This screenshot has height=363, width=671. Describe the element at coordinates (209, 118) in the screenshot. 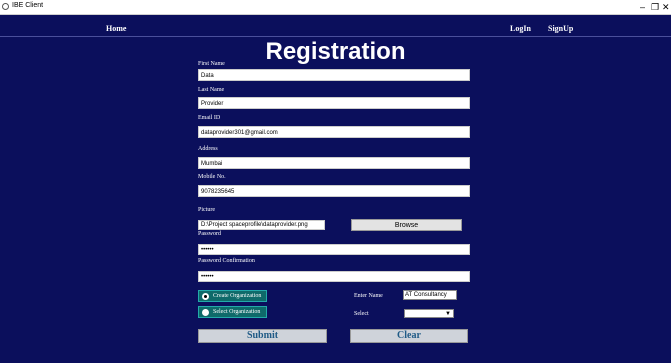

I see `email-label: Email ID` at that location.